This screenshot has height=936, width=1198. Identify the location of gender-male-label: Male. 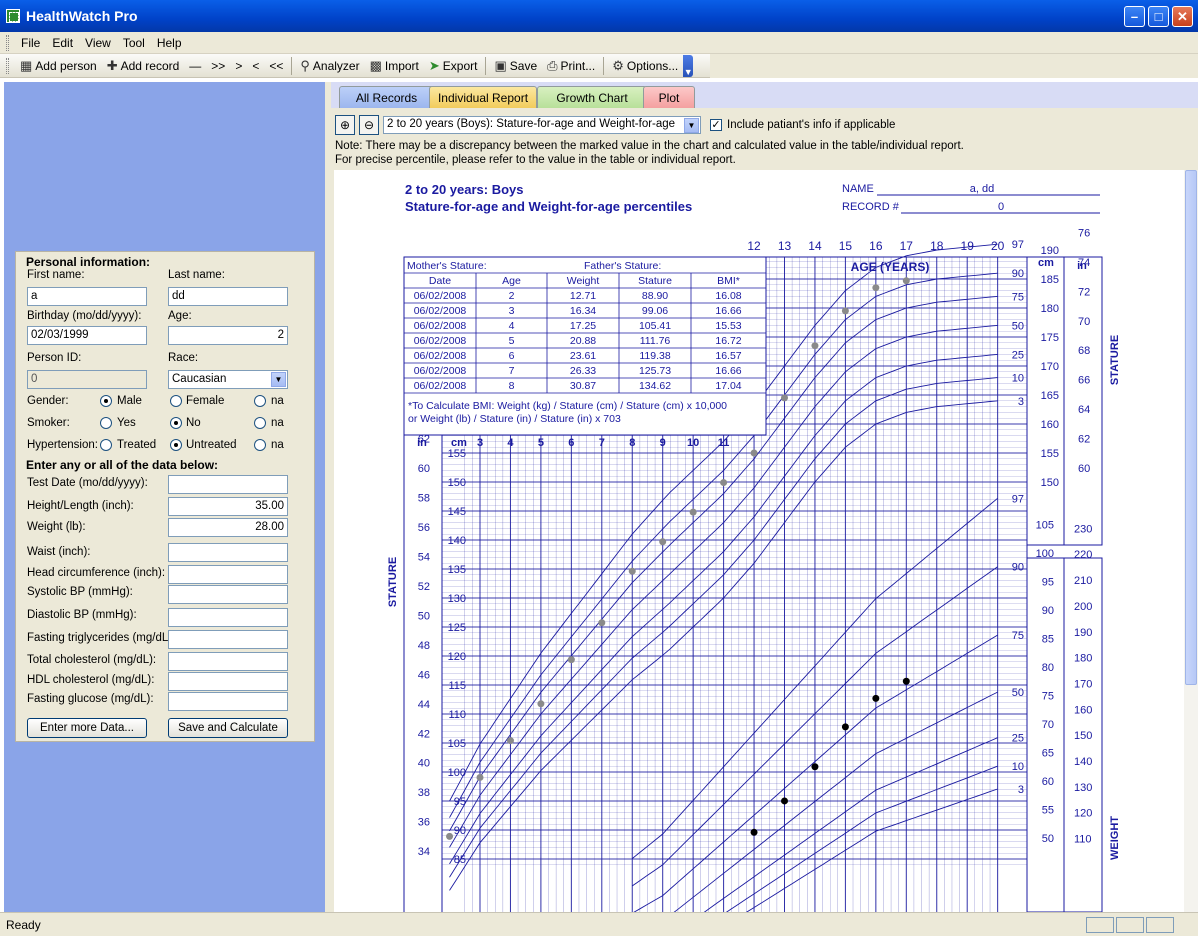
(129, 401).